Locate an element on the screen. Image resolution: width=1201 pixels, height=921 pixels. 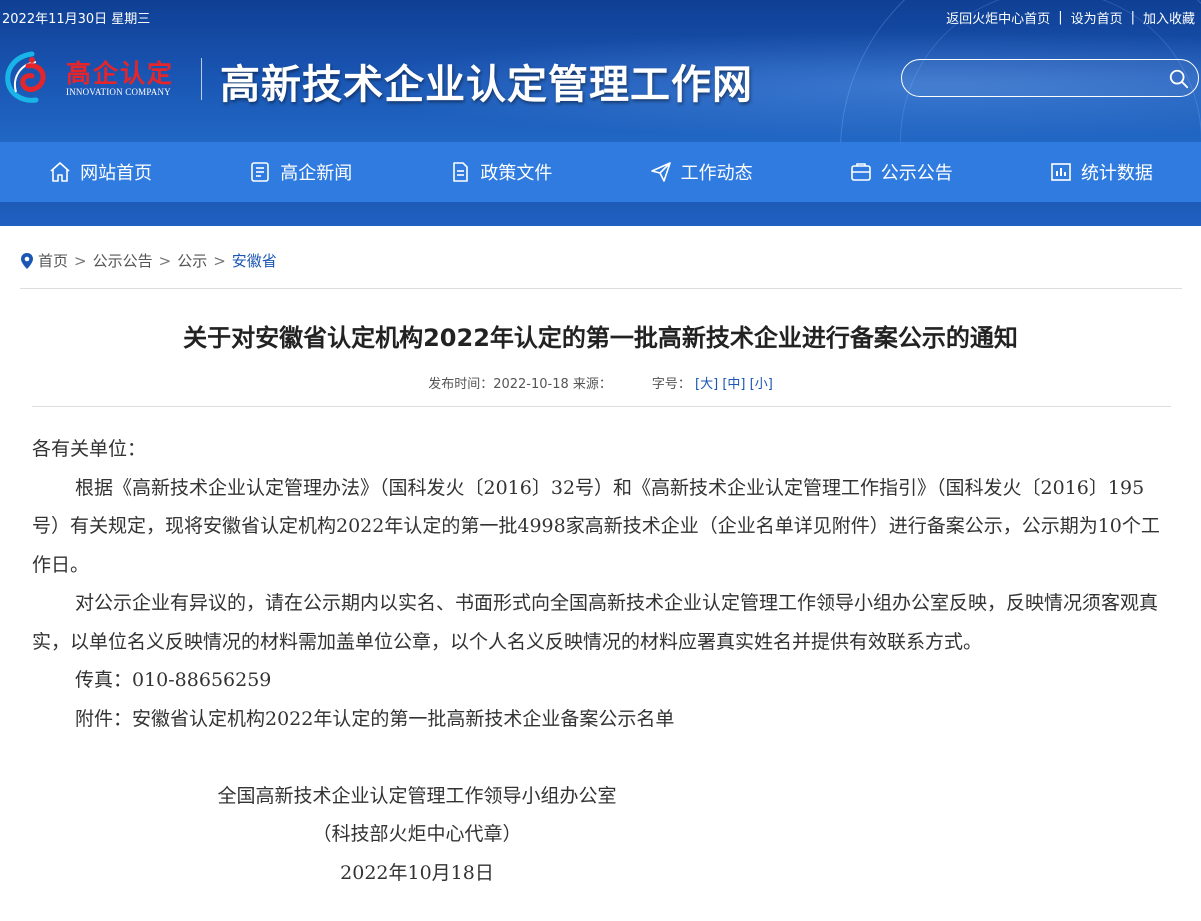
attachment: 附件：安徽省认定机构2022年认定的第一批高新技术企业备案公示名单 is located at coordinates (375, 718).